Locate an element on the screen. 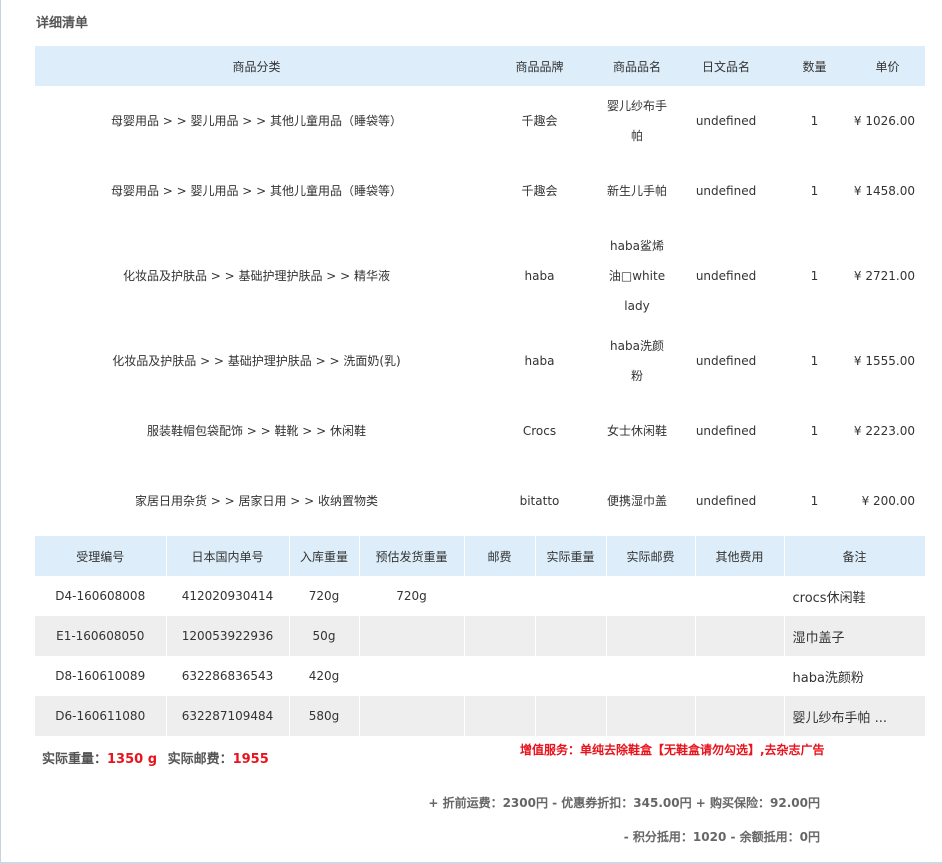  header-product-name: 商品品名 is located at coordinates (637, 66).